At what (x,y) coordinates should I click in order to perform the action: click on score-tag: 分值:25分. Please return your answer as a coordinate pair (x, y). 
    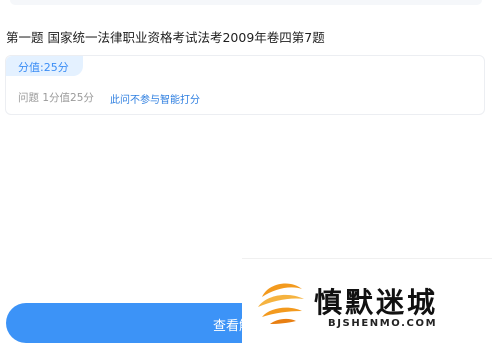
    Looking at the image, I should click on (44, 66).